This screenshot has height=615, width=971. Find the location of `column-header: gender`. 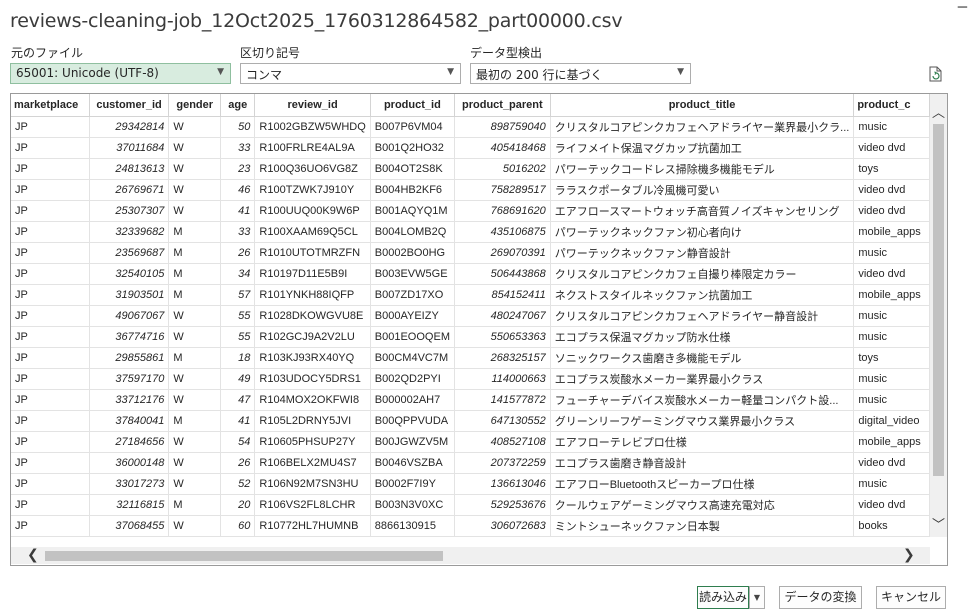

column-header: gender is located at coordinates (195, 105).